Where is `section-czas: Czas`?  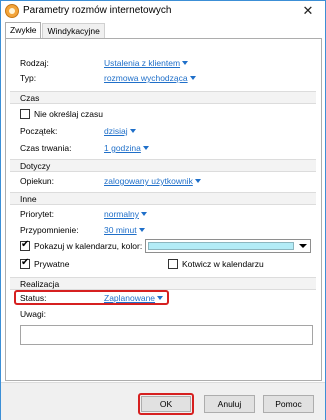
section-czas: Czas is located at coordinates (163, 97).